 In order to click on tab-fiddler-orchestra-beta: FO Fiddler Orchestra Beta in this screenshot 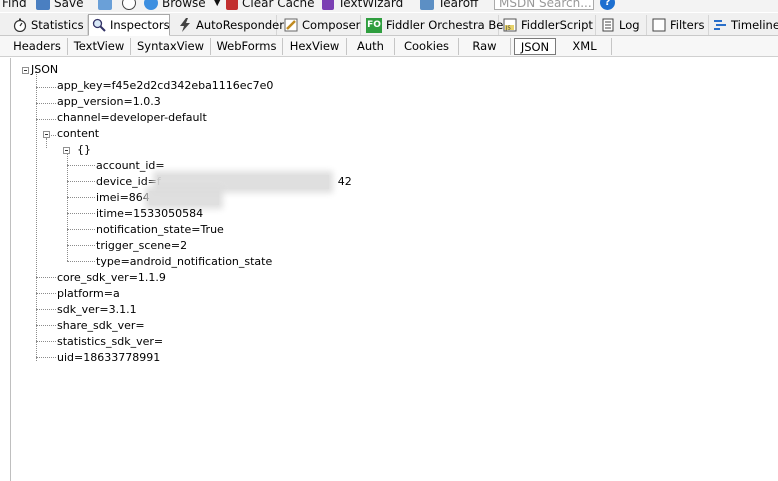, I will do `click(439, 25)`.